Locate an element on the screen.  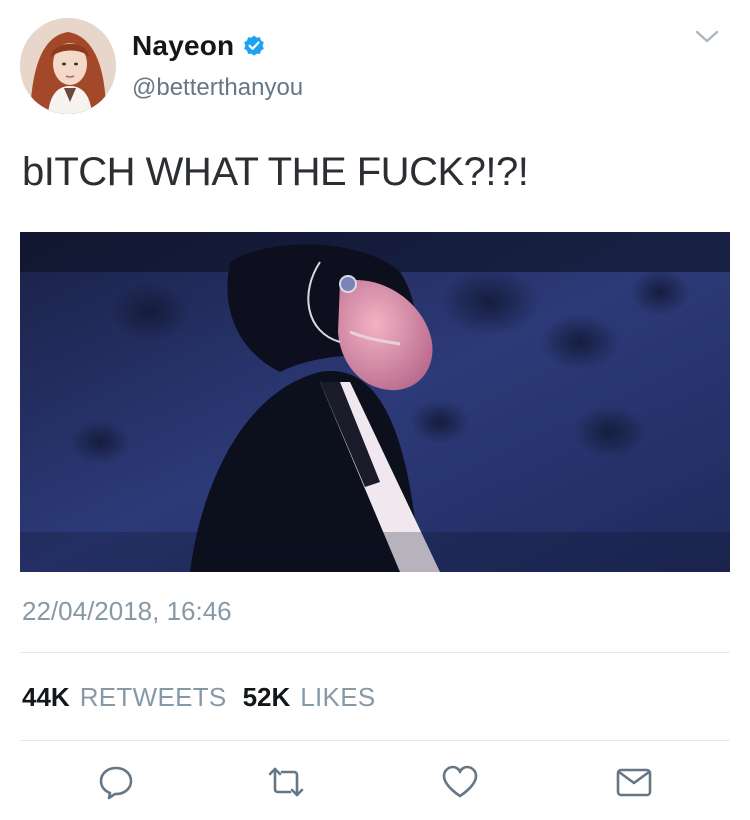
retweet-button is located at coordinates (286, 782).